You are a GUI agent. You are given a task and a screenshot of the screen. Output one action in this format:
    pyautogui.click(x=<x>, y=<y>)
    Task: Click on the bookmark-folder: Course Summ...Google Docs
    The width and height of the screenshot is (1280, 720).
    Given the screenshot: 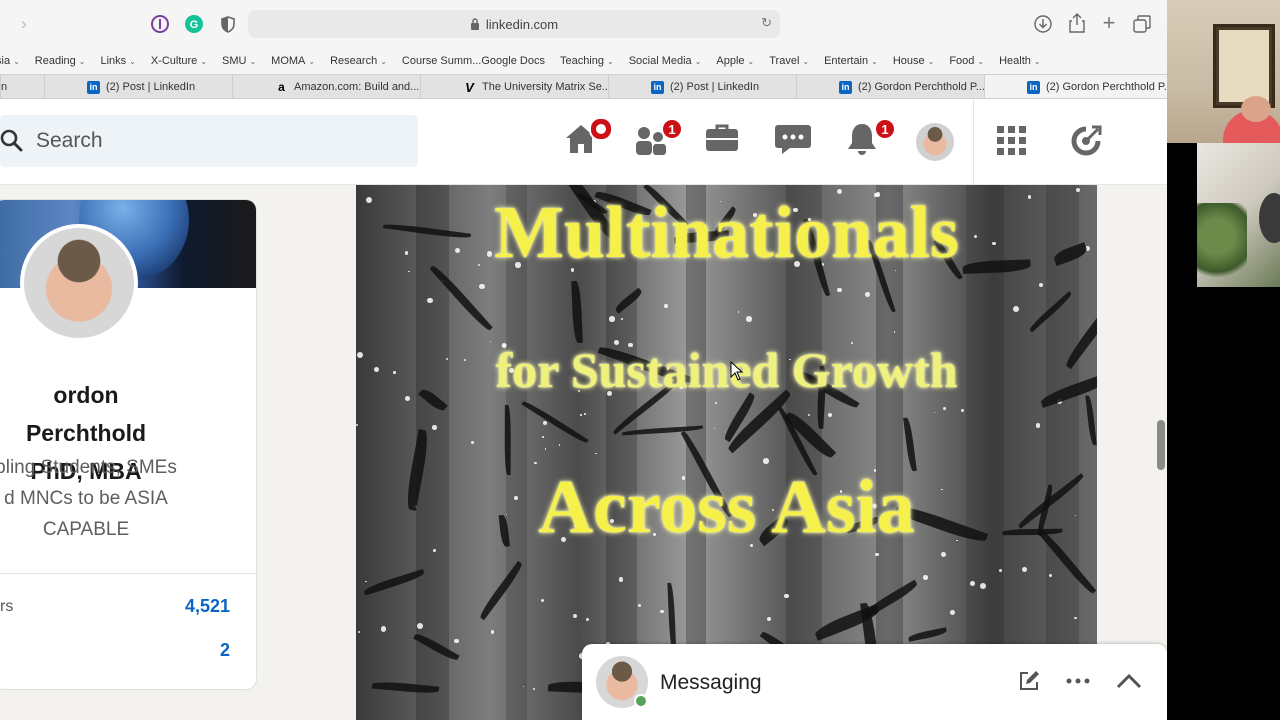 What is the action you would take?
    pyautogui.click(x=473, y=61)
    